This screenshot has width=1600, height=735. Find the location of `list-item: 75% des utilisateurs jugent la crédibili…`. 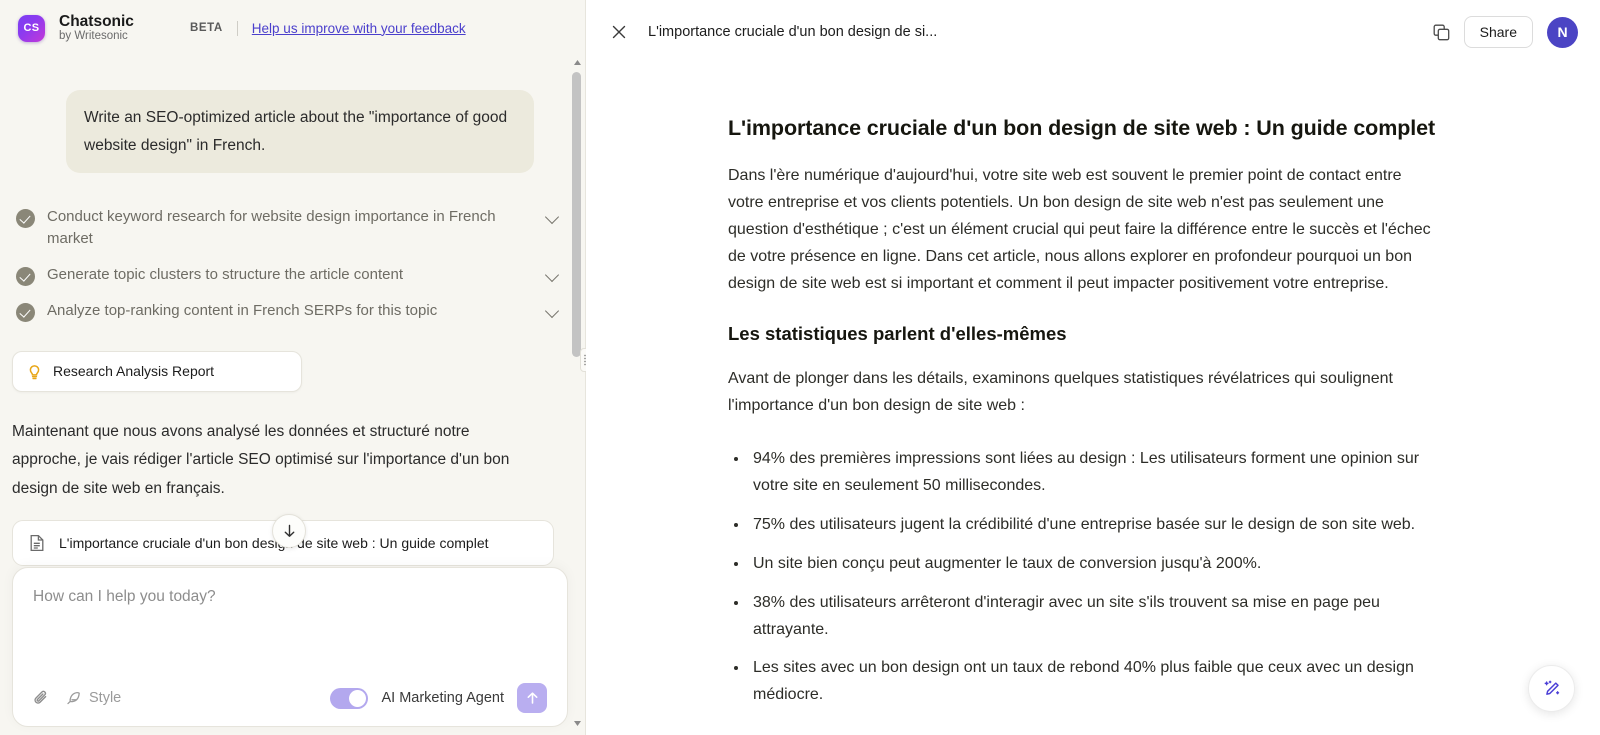

list-item: 75% des utilisateurs jugent la crédibili… is located at coordinates (1094, 525).